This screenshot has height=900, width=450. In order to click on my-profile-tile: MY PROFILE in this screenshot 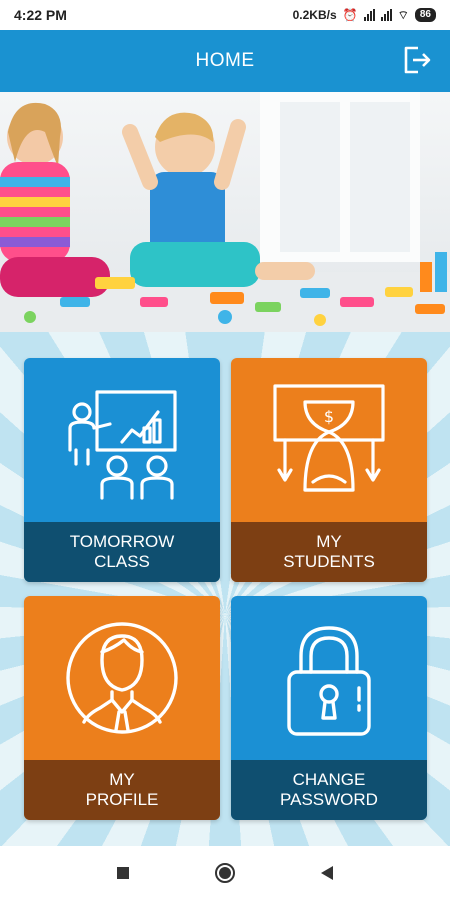, I will do `click(122, 708)`.